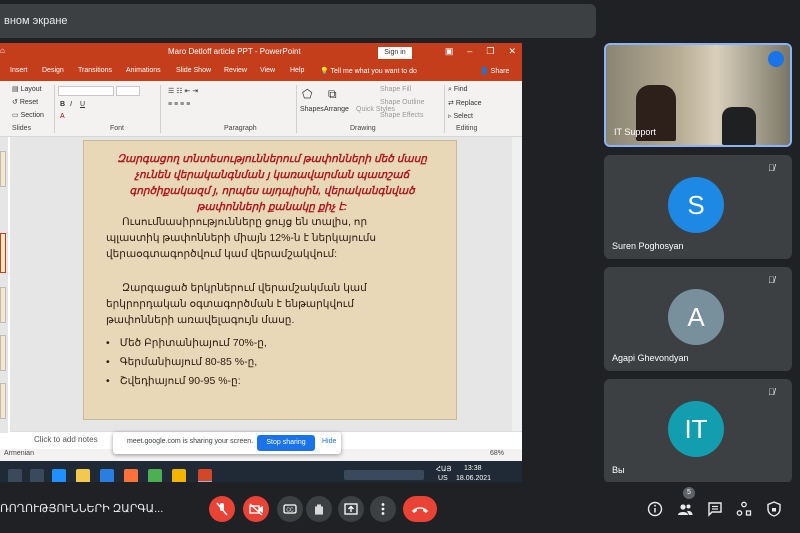 This screenshot has width=800, height=533. What do you see at coordinates (517, 284) in the screenshot?
I see `vertical-scrollbar` at bounding box center [517, 284].